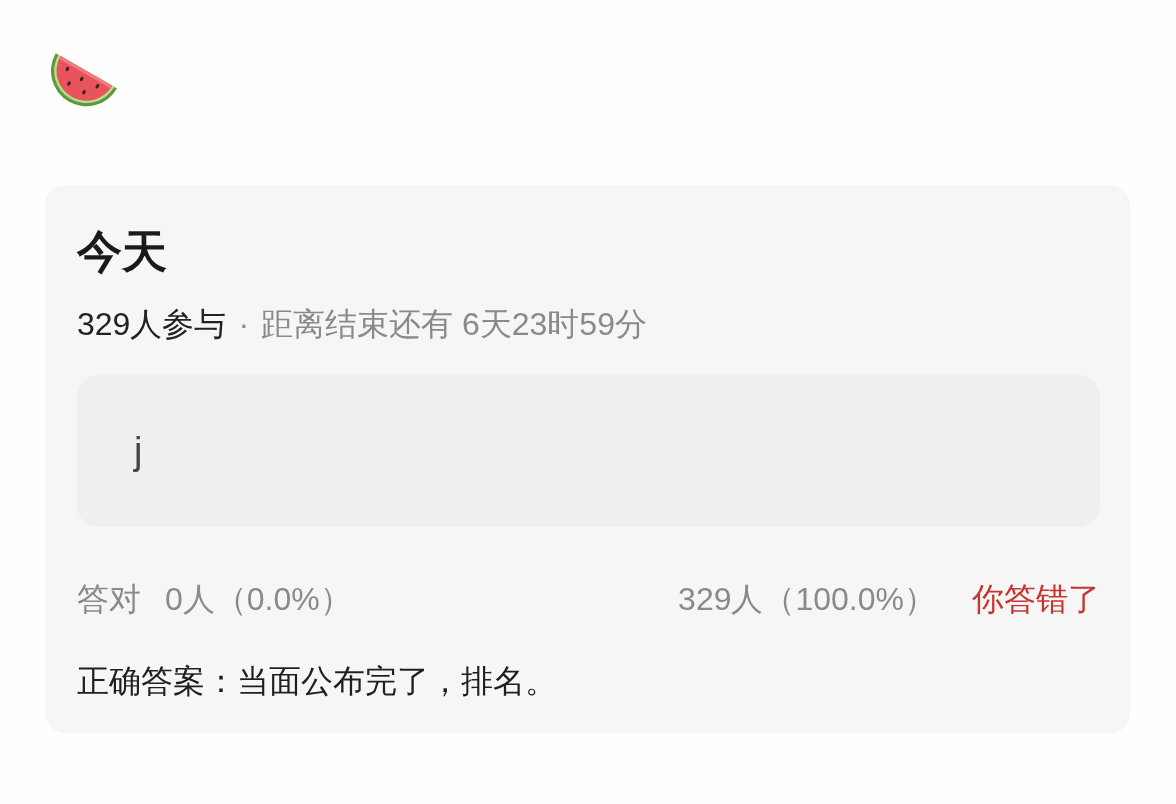 The image size is (1176, 804). I want to click on correct-answer-text: 正确答案：当面公布完了，排名。, so click(317, 681).